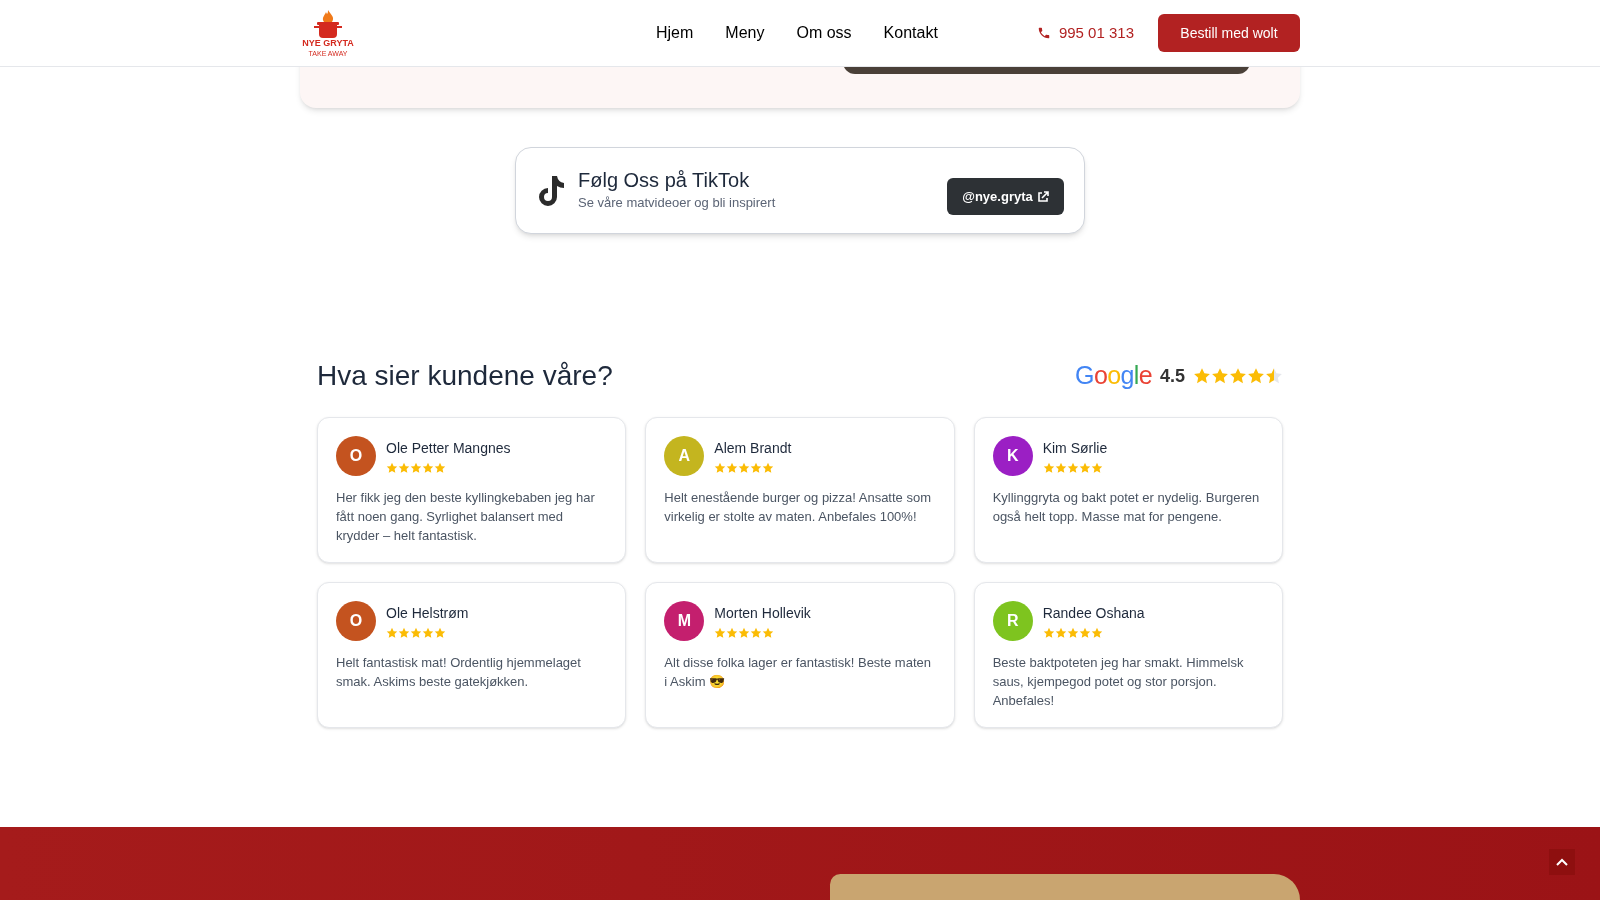 The image size is (1600, 900). What do you see at coordinates (1229, 33) in the screenshot?
I see `order-button: Bestill med wolt` at bounding box center [1229, 33].